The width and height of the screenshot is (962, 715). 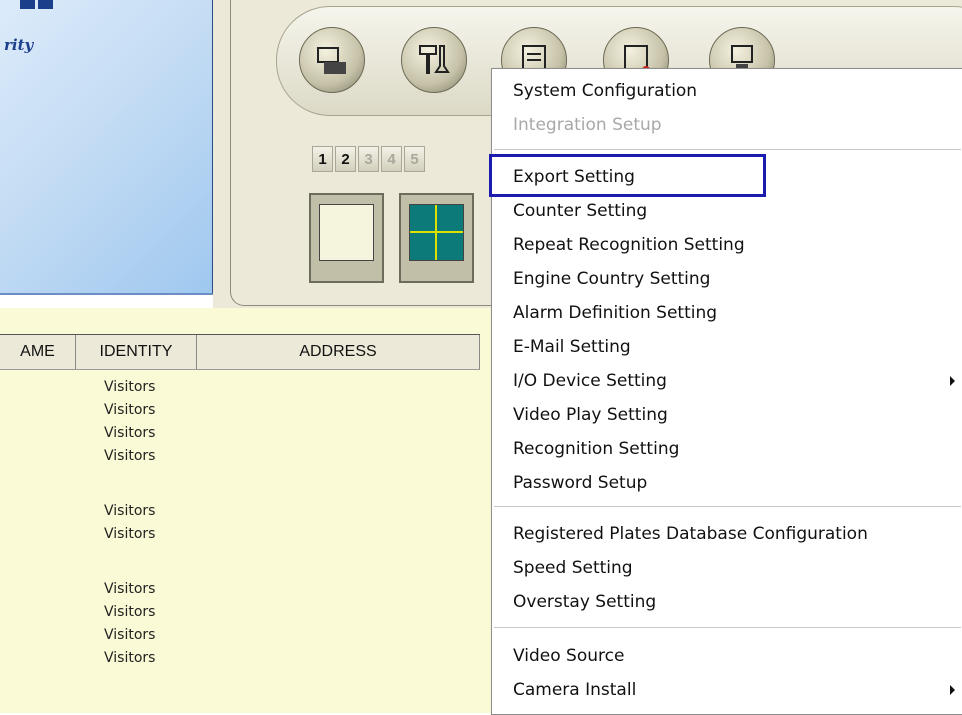 I want to click on page-number-buttons: 1 2 3 4 5, so click(x=369, y=159).